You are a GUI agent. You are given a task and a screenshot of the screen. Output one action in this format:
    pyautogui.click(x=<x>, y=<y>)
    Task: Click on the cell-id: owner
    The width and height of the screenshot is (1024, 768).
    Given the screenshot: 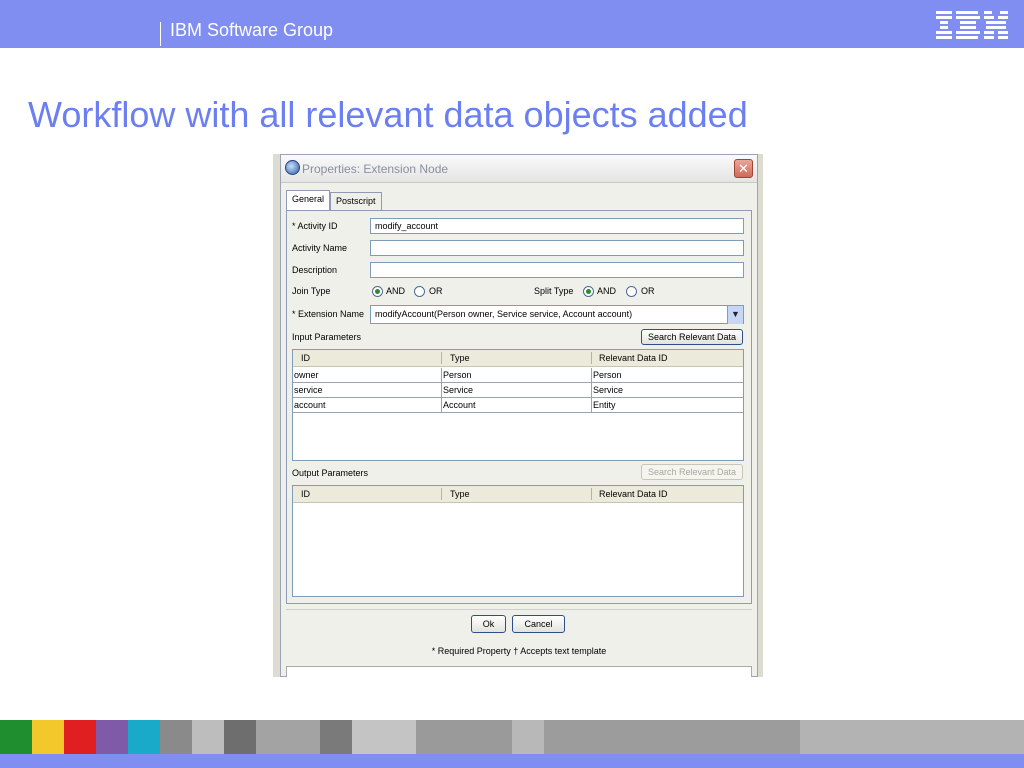 What is the action you would take?
    pyautogui.click(x=306, y=375)
    